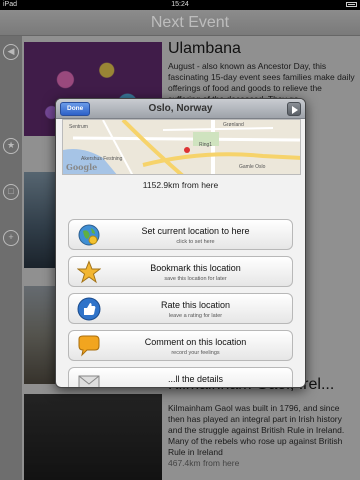 This screenshot has height=480, width=360. I want to click on map-label: Grønland, so click(233, 125).